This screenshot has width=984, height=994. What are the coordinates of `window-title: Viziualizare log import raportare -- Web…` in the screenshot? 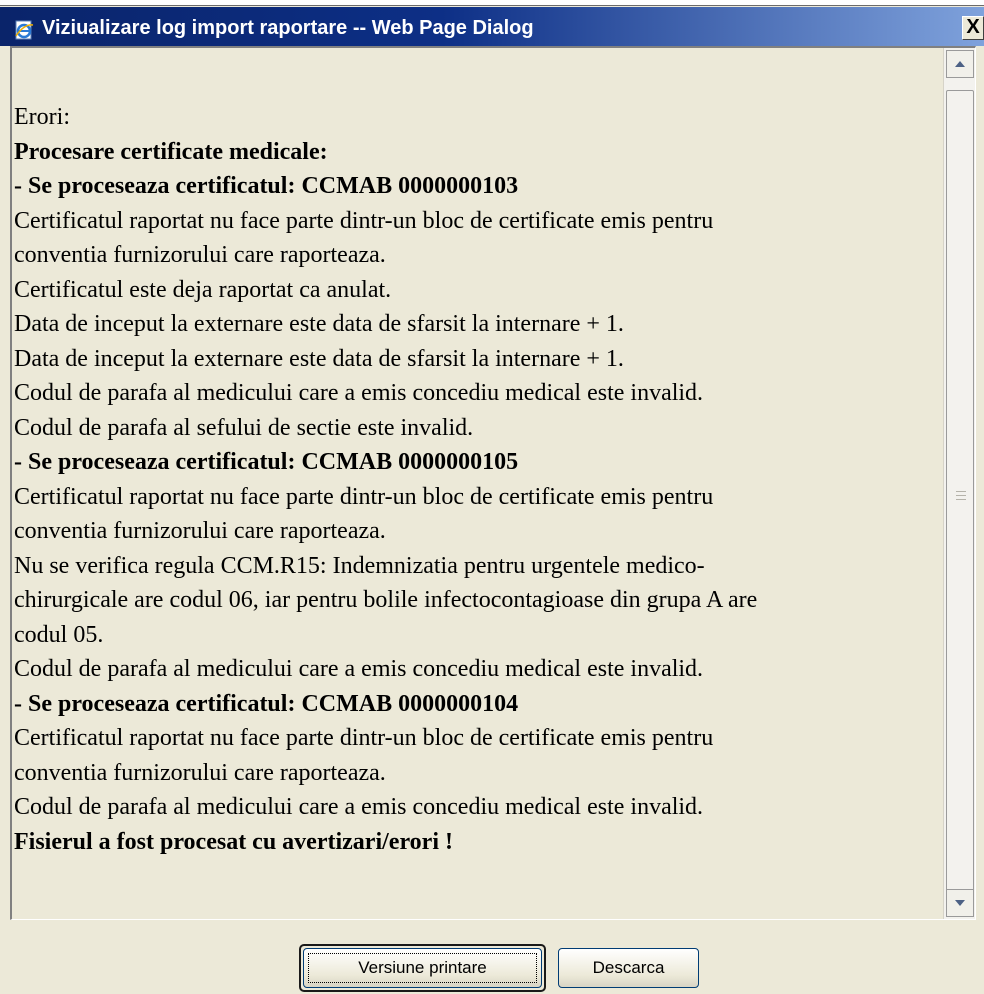 It's located at (288, 28).